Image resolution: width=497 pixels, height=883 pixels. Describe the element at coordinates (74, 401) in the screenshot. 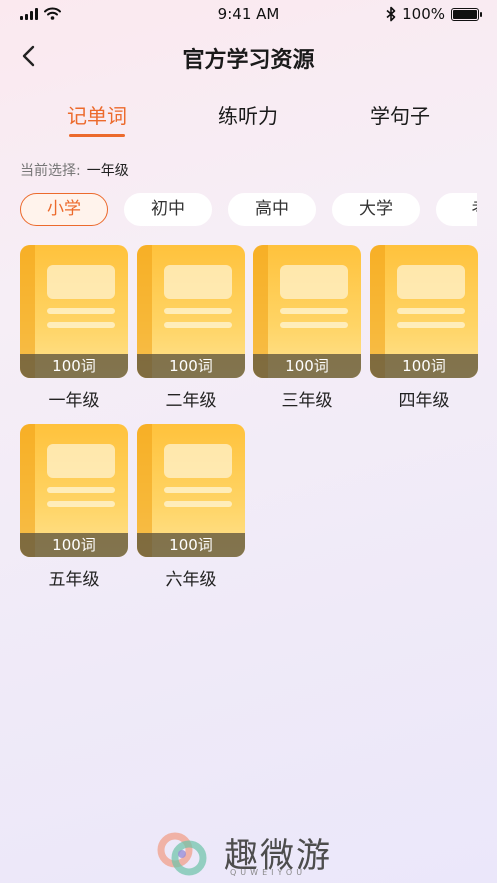

I see `book-title: 一年级` at that location.